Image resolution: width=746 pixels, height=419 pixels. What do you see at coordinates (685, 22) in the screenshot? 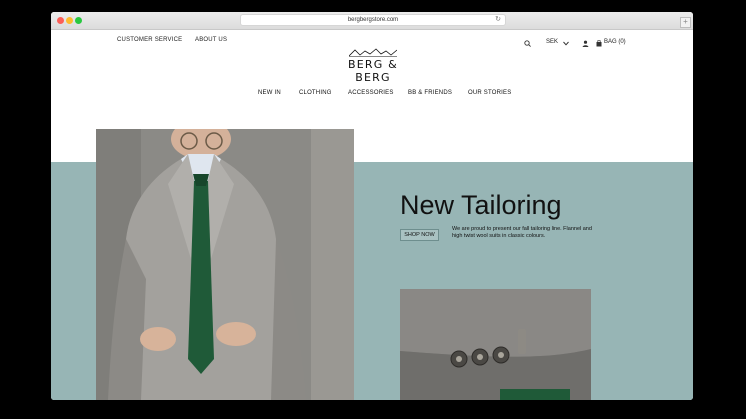
I see `new-tab-button: +` at bounding box center [685, 22].